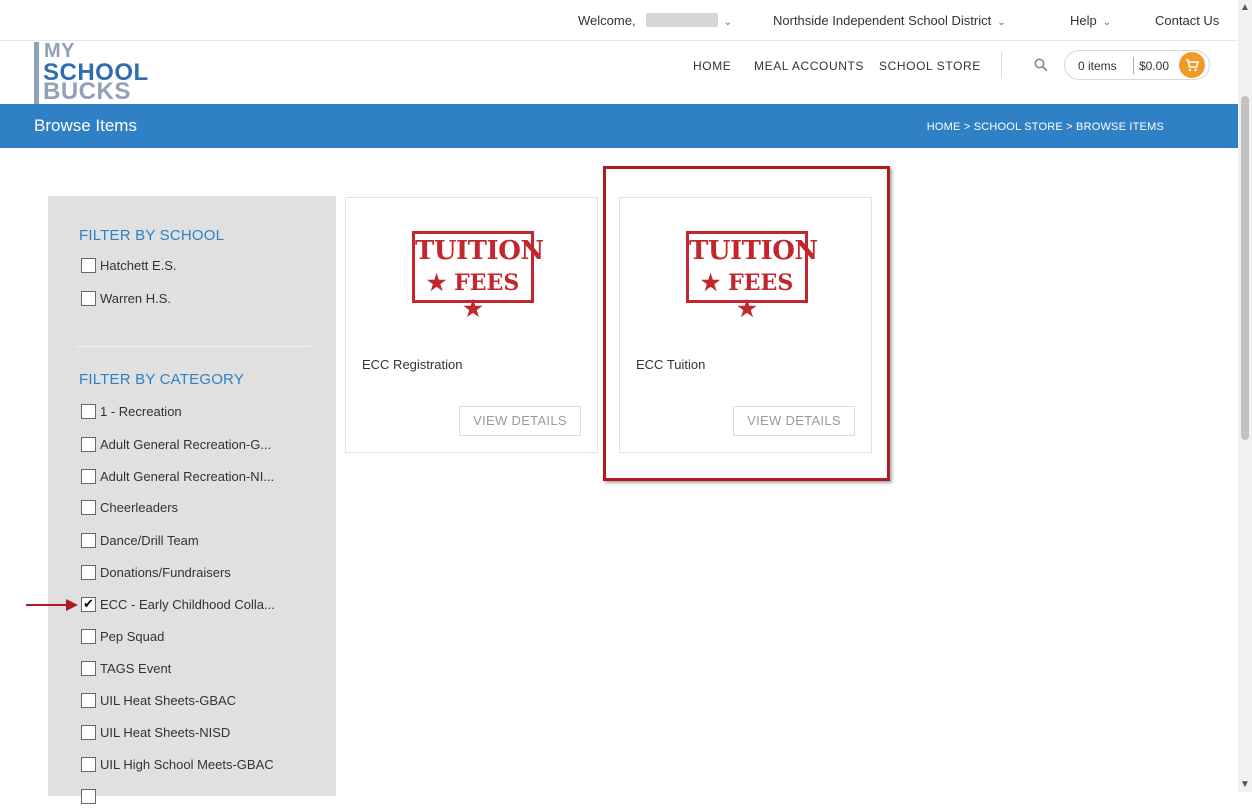 This screenshot has height=809, width=1252. Describe the element at coordinates (136, 298) in the screenshot. I see `checkbox-label: Warren H.S.` at that location.